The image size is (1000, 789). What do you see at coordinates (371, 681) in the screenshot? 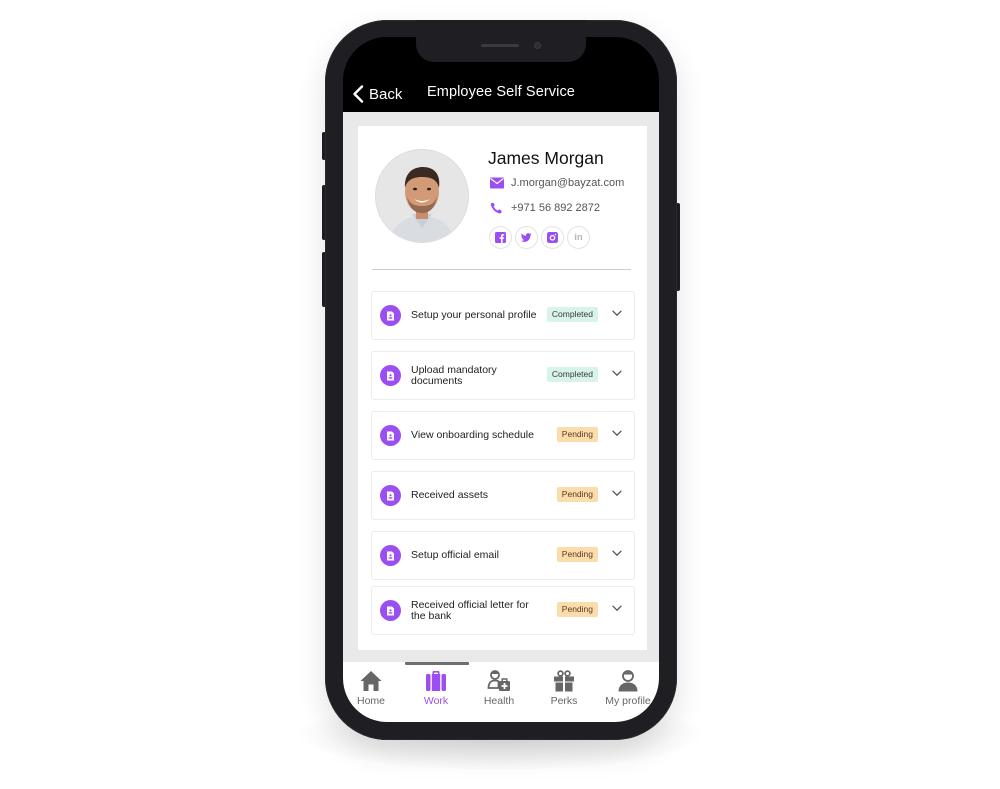
I see `home-icon` at bounding box center [371, 681].